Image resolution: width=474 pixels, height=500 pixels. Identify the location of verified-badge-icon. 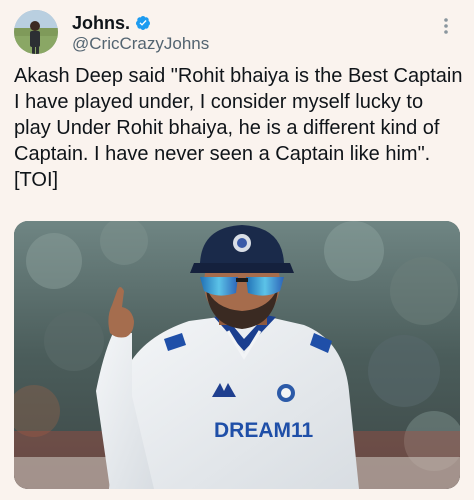
(143, 23).